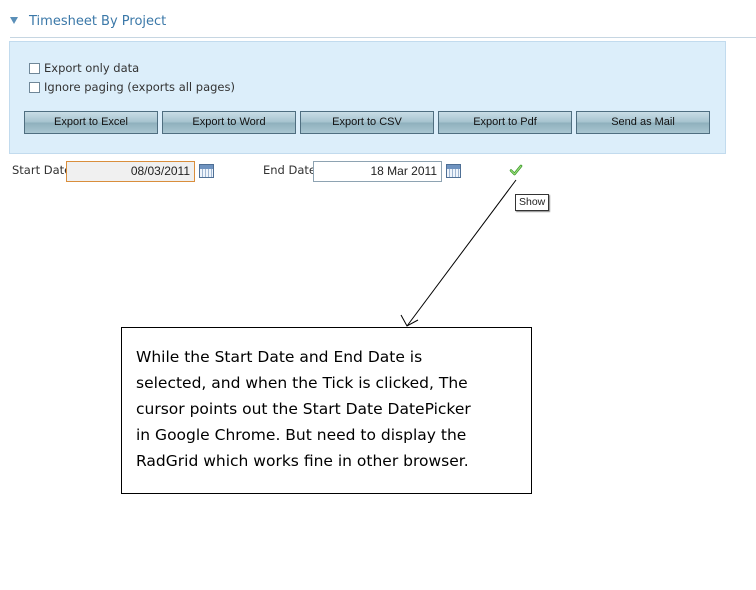 The width and height of the screenshot is (756, 590). I want to click on annotation-arrow, so click(458, 253).